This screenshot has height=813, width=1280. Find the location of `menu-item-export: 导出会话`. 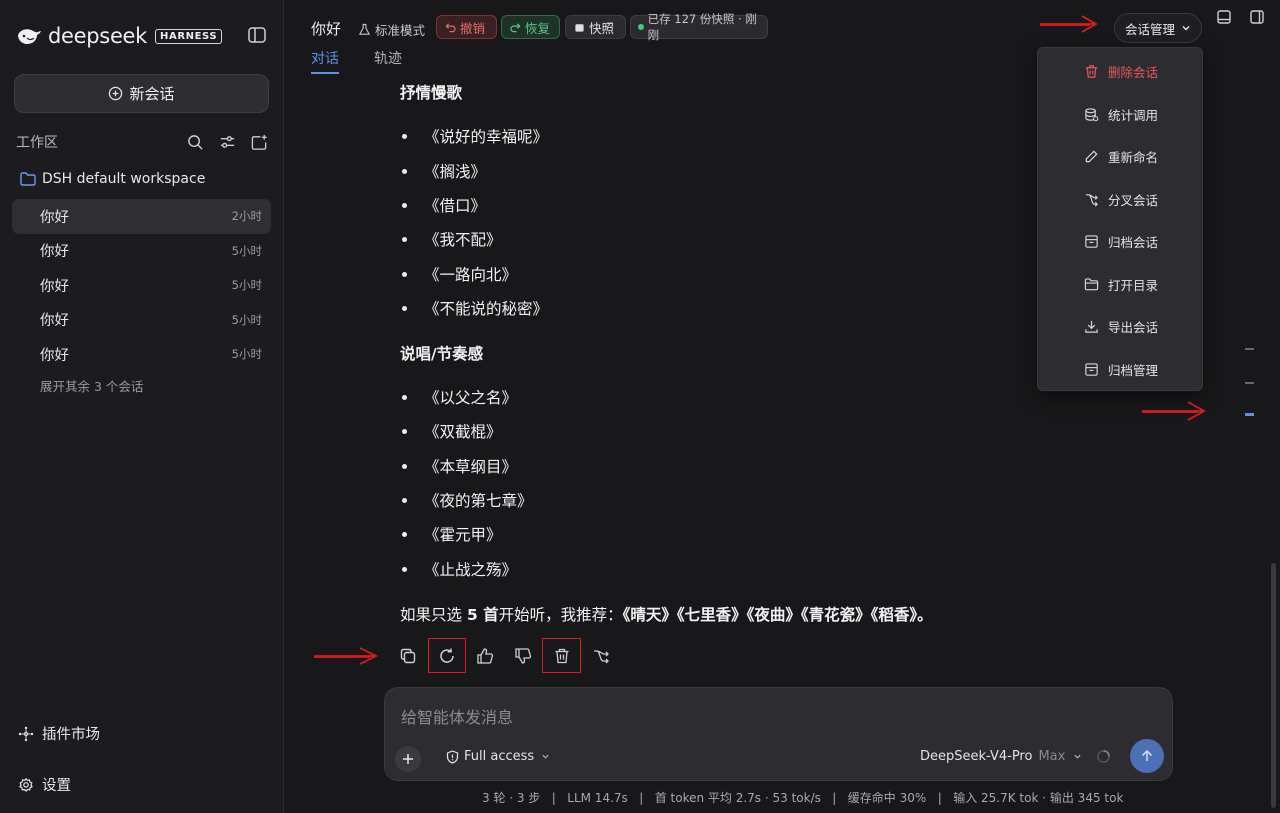

menu-item-export: 导出会话 is located at coordinates (1121, 326).